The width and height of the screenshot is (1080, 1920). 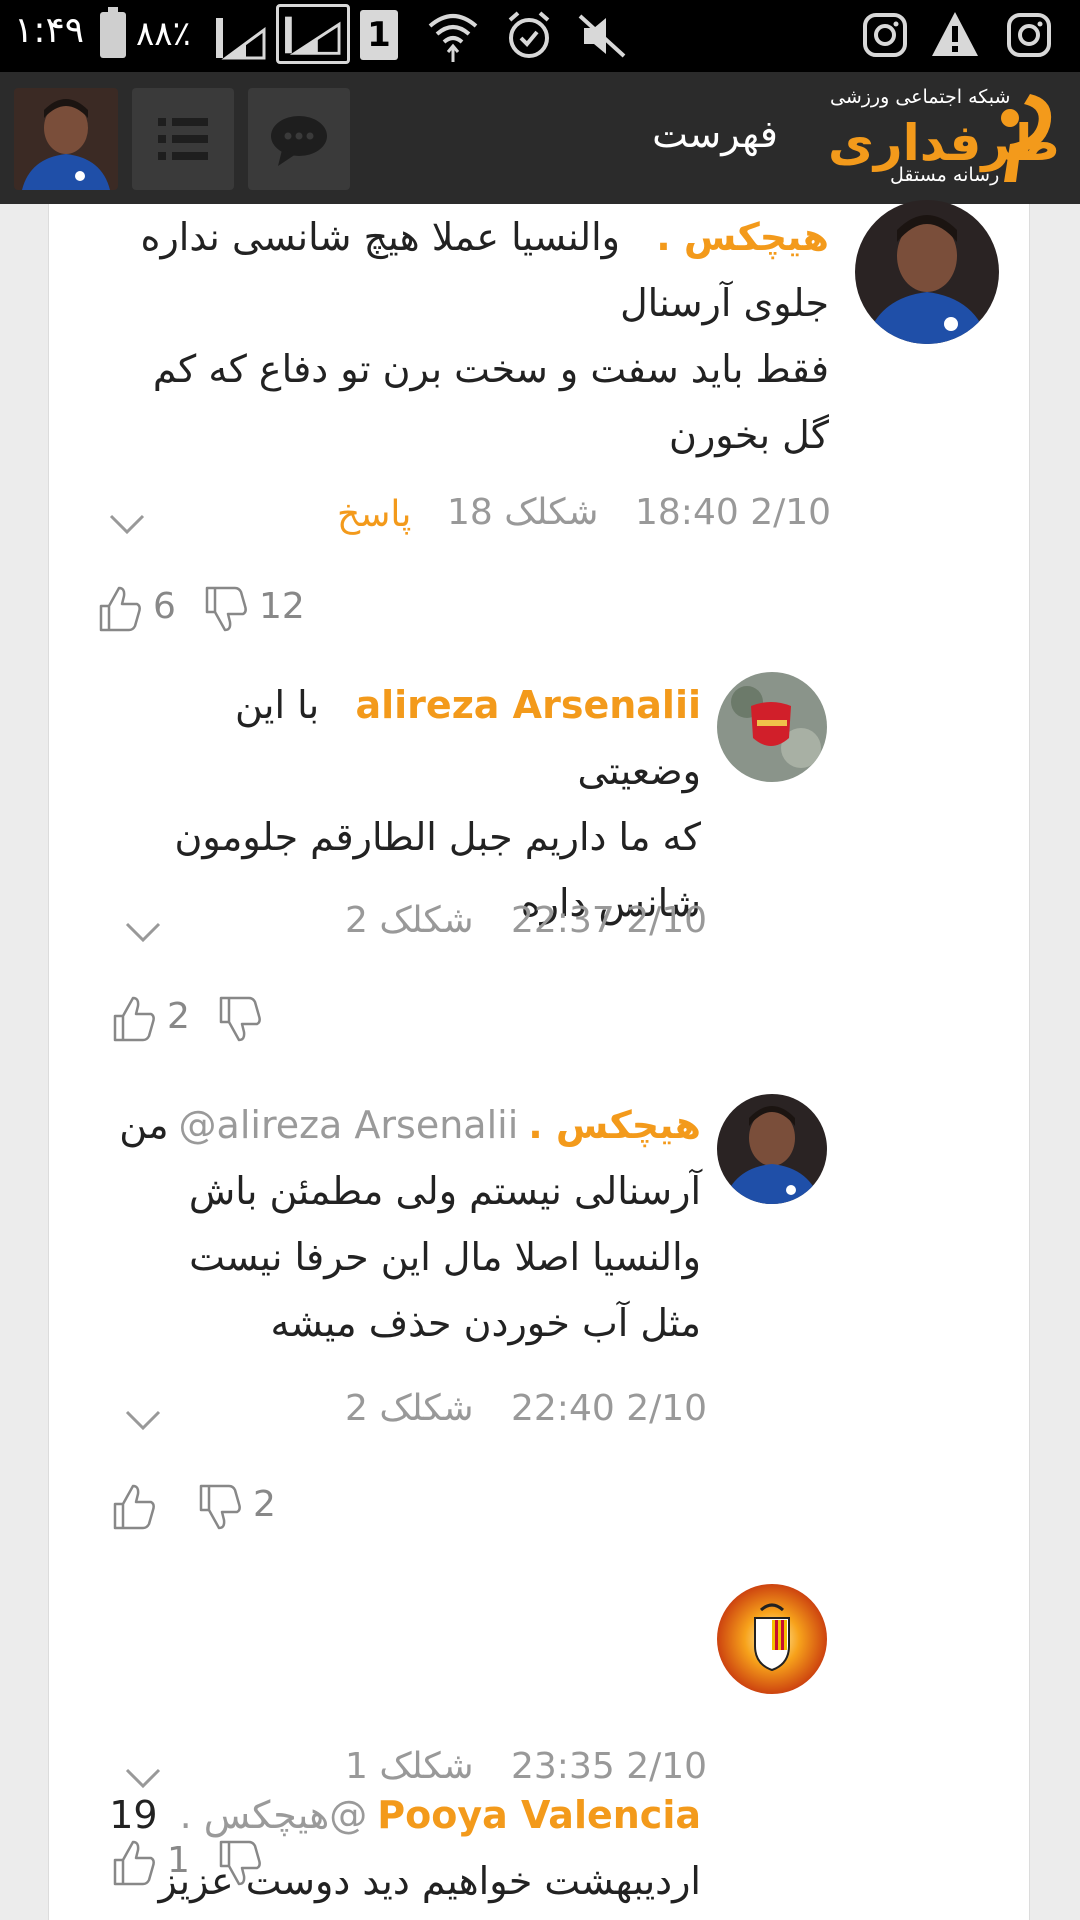 I want to click on comment-timestamp: 22:37 2/10, so click(x=609, y=920).